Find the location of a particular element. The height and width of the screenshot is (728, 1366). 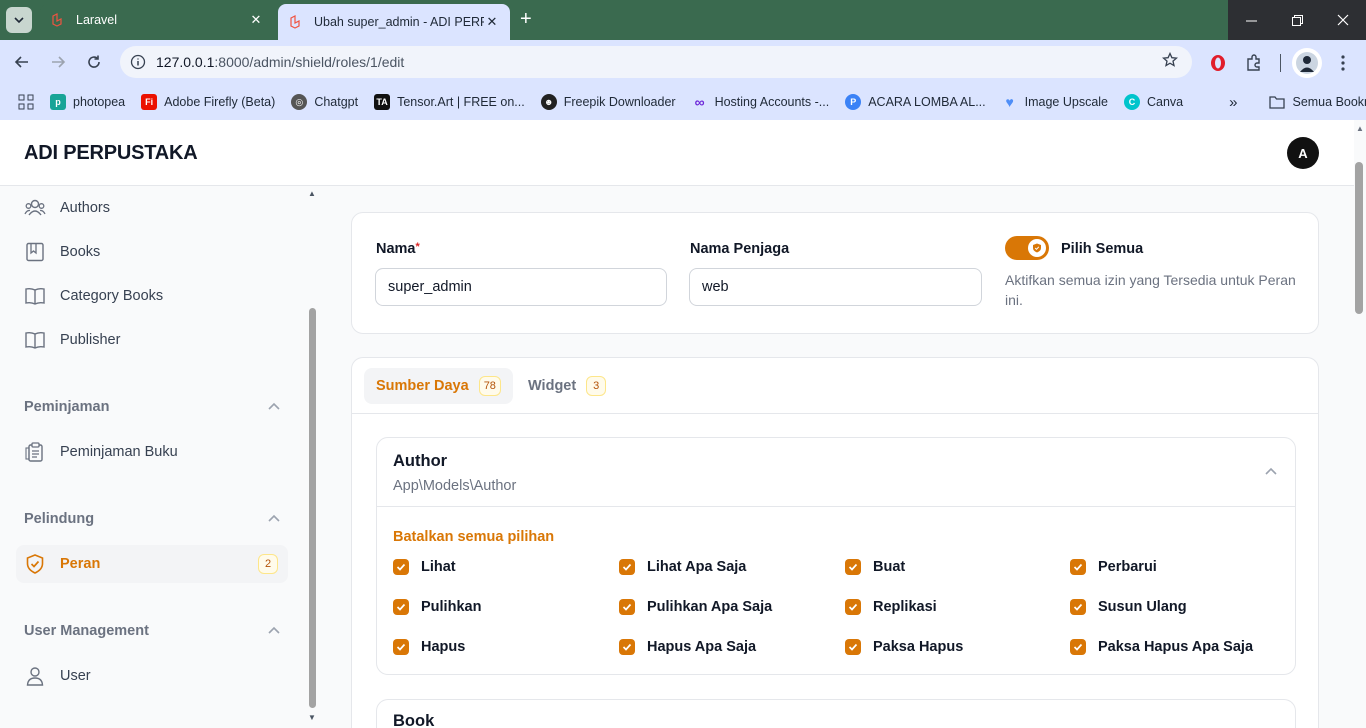

permission-checkbox: Hapus is located at coordinates (429, 647).